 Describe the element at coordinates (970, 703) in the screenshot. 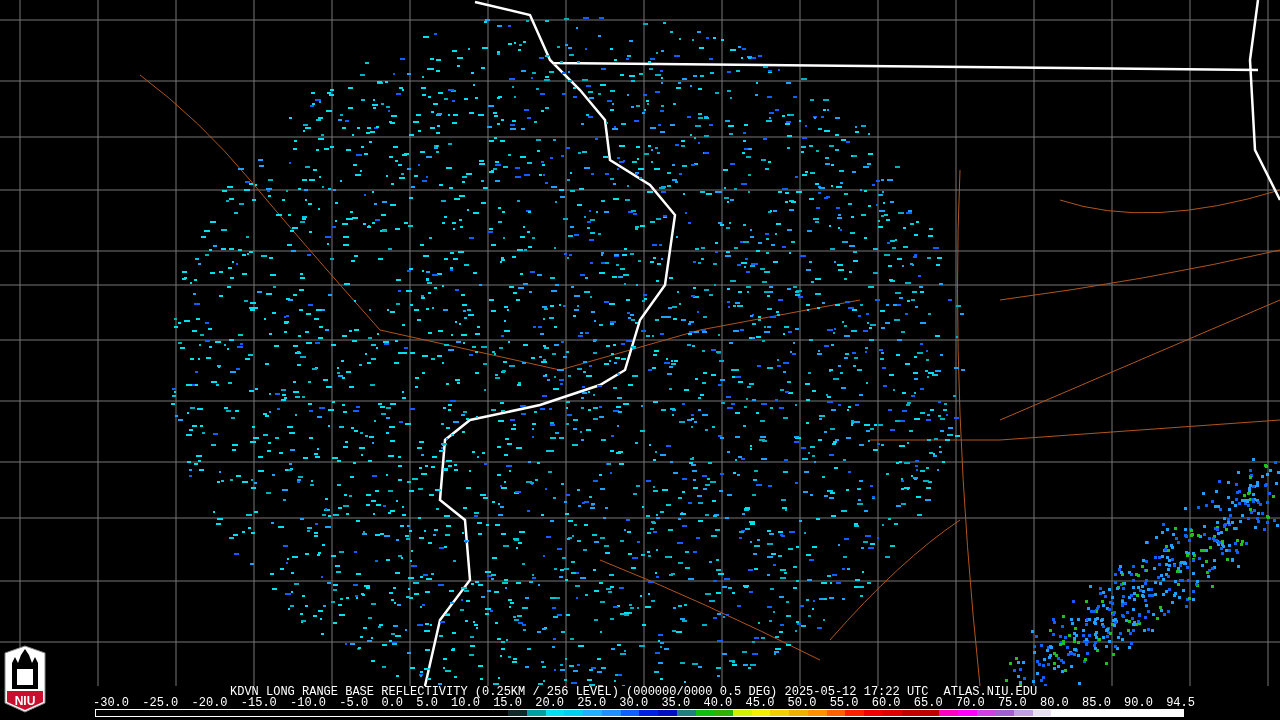

I see `scale-label: 70.0` at that location.